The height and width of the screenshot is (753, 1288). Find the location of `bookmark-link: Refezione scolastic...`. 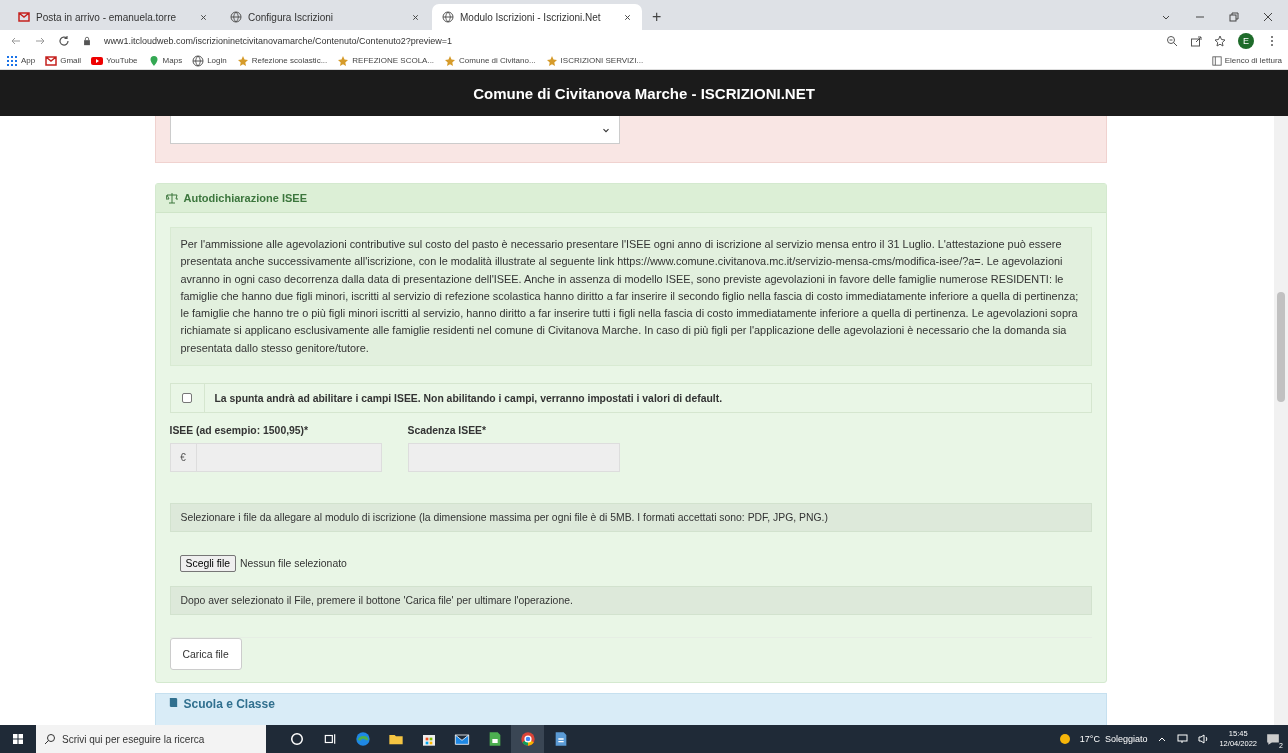

bookmark-link: Refezione scolastic... is located at coordinates (282, 60).